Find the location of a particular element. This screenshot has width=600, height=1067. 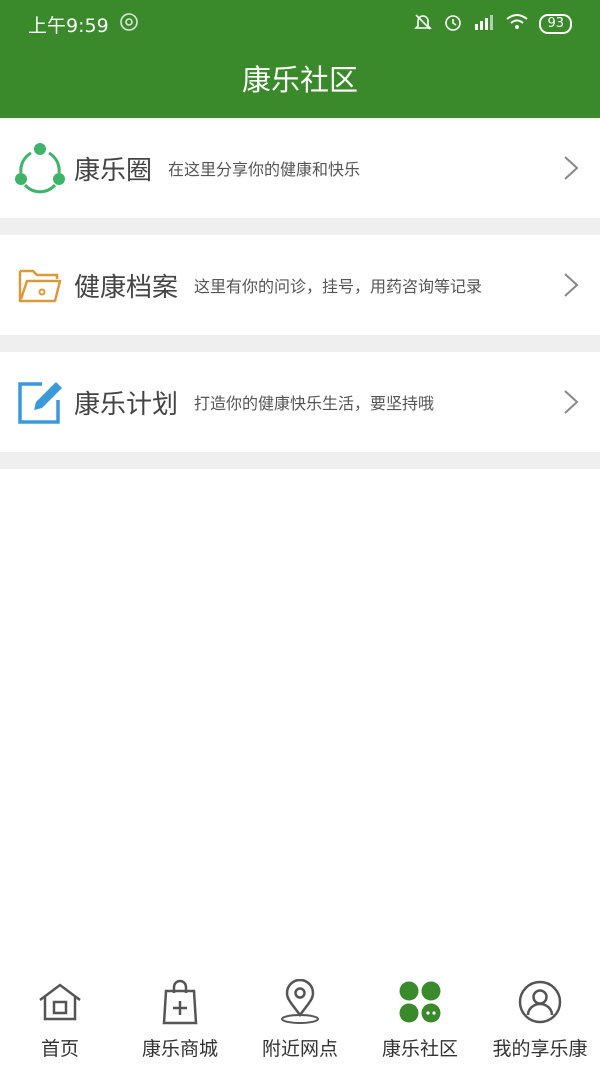

status-bar: 上午9:59 93 is located at coordinates (300, 24).